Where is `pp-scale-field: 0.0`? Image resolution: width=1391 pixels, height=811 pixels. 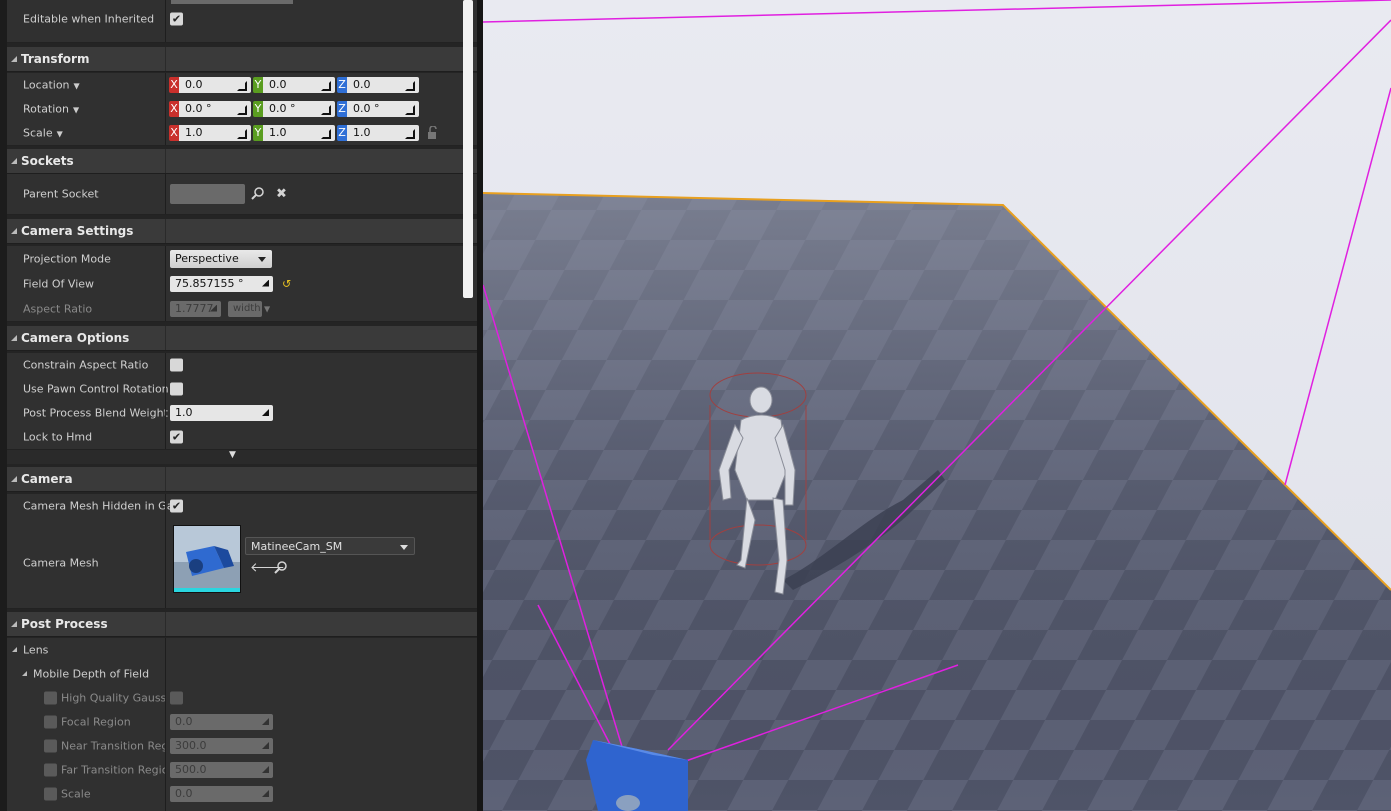 pp-scale-field: 0.0 is located at coordinates (221, 794).